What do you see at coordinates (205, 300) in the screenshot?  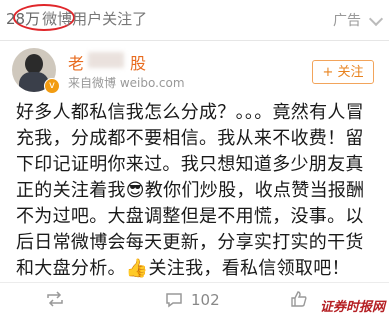 I see `comment-count: 102` at bounding box center [205, 300].